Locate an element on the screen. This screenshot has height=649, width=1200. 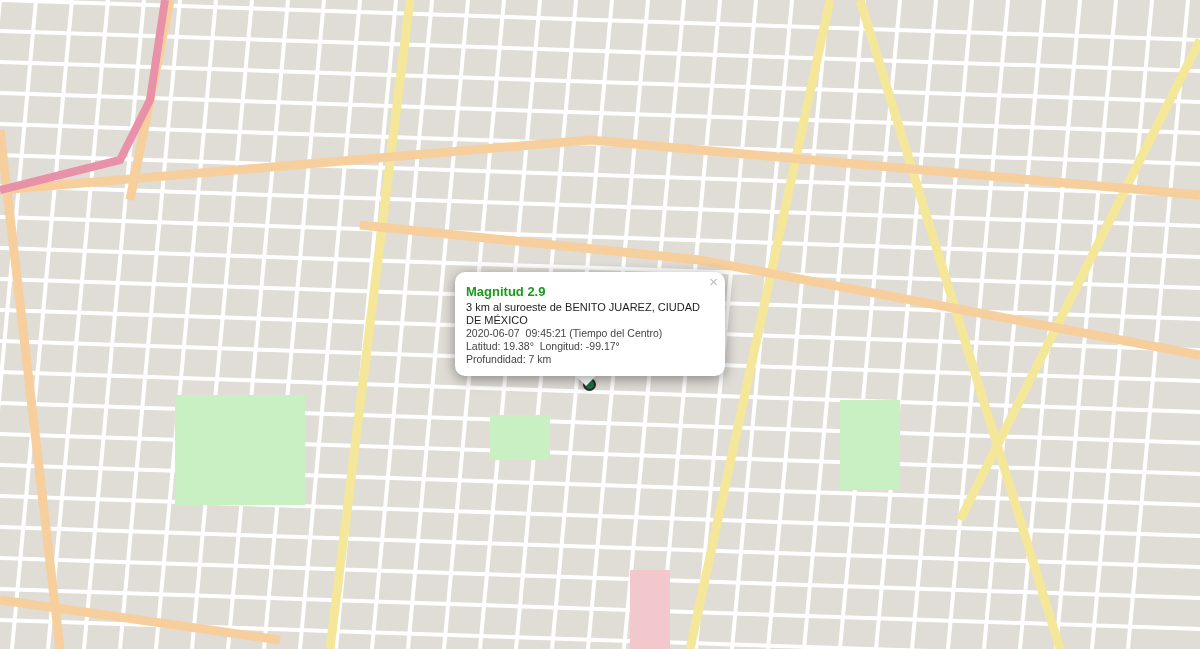
popup-title: Magnitud 2.9 is located at coordinates (506, 292).